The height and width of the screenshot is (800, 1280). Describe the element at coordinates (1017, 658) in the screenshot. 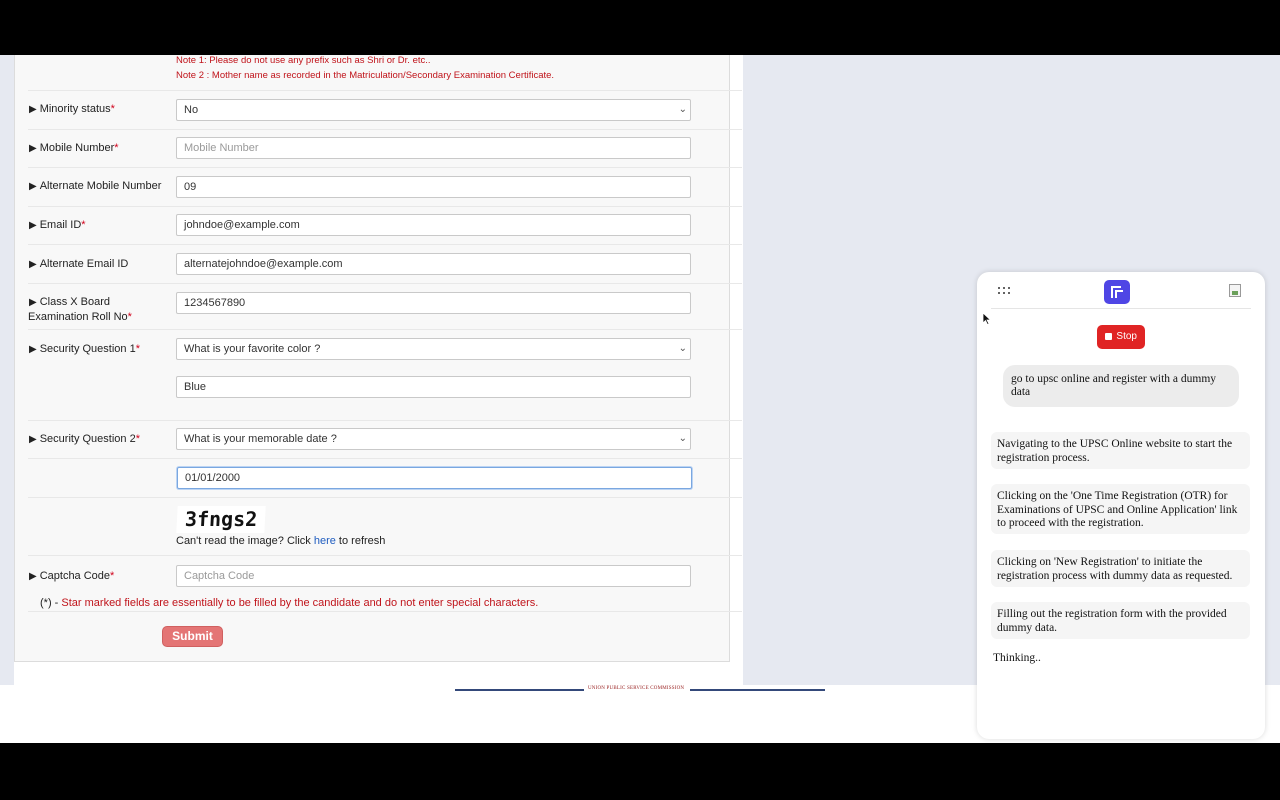

I see `thinking-status: Thinking..` at that location.